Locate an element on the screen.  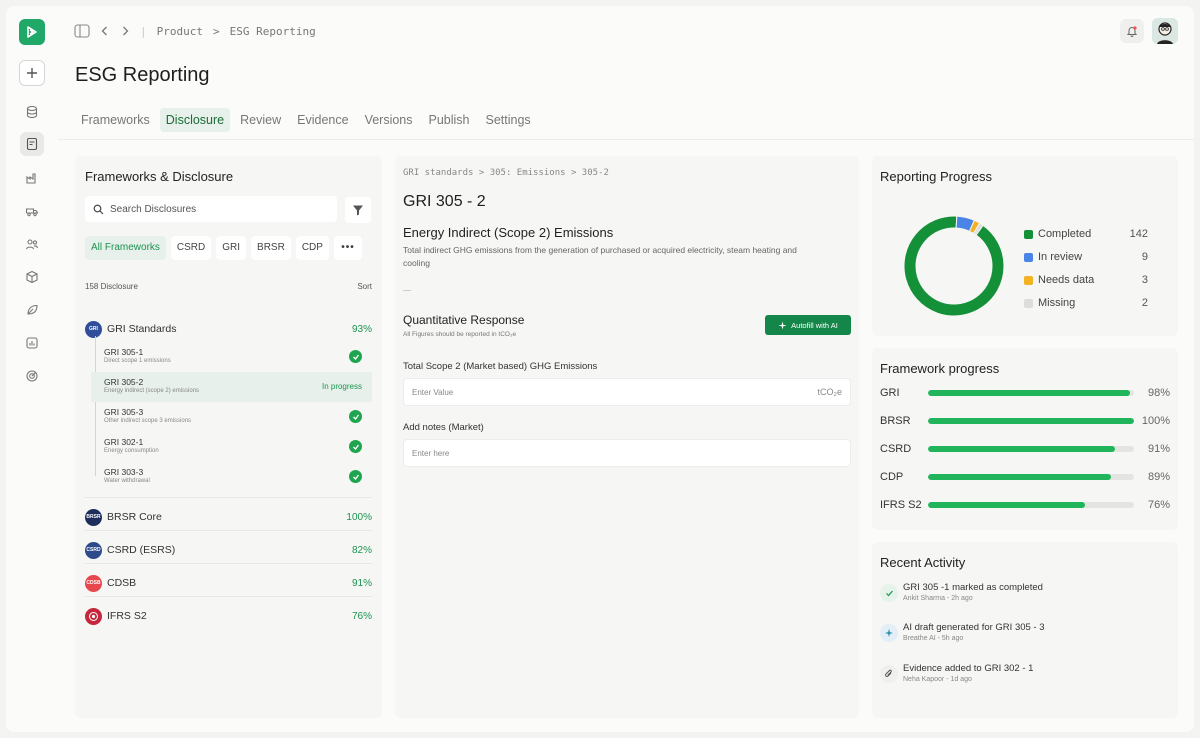
chart-icon is located at coordinates (32, 343).